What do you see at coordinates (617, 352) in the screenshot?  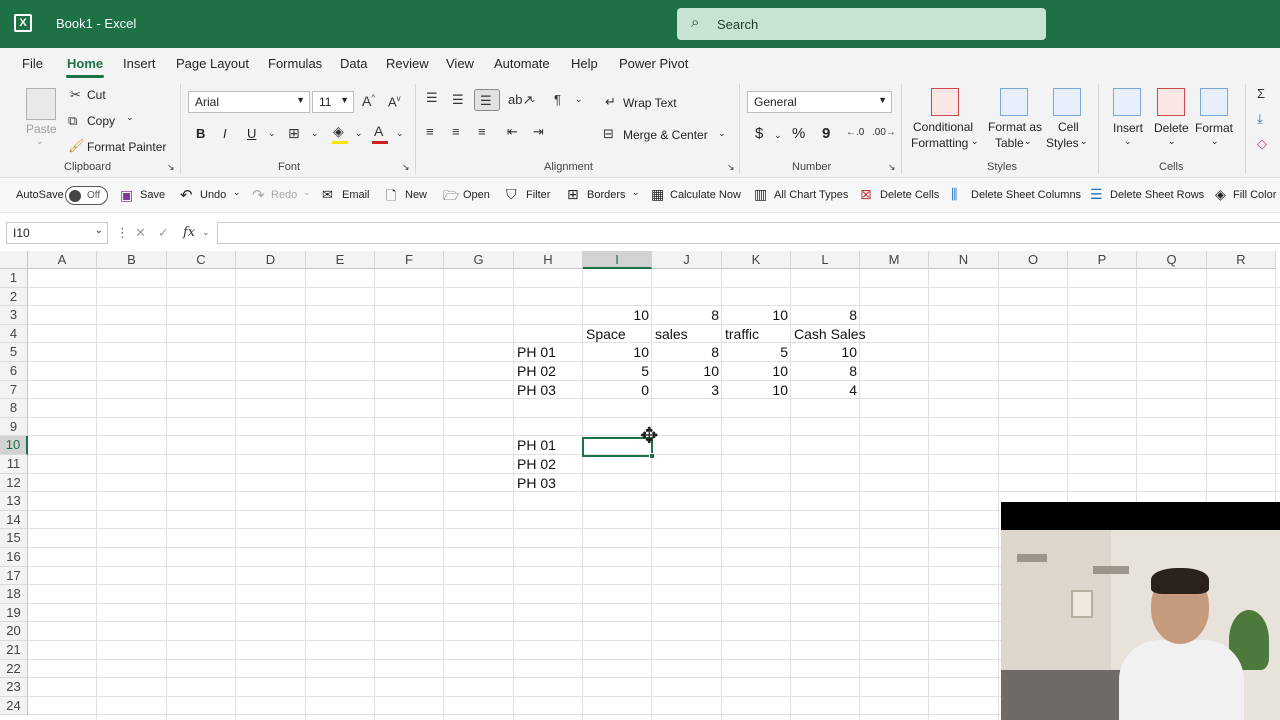 I see `cell-i5: 10` at bounding box center [617, 352].